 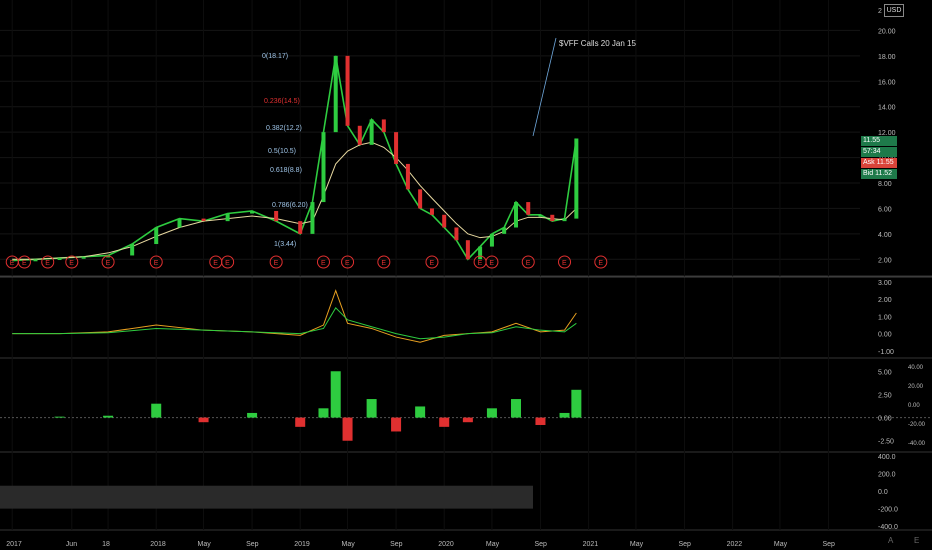 I want to click on trend-line, so click(x=544, y=87).